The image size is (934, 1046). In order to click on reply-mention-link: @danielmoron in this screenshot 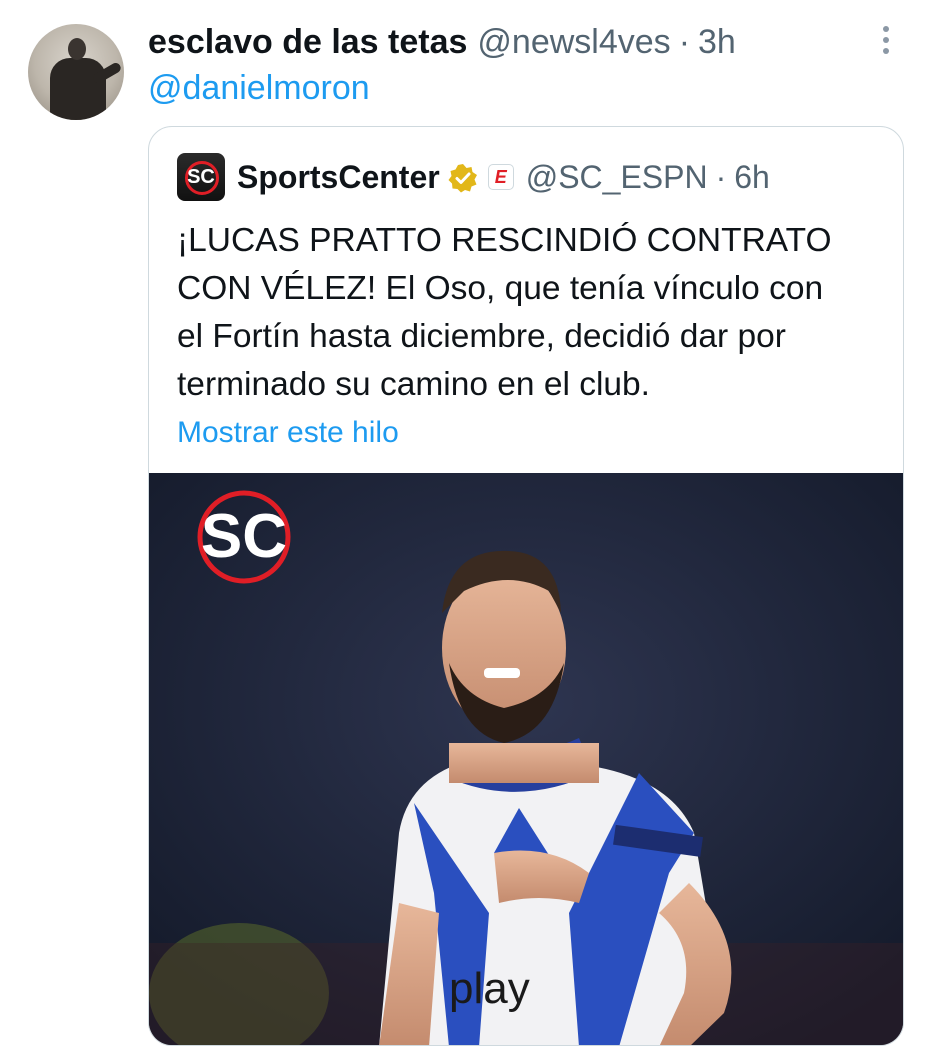, I will do `click(259, 88)`.